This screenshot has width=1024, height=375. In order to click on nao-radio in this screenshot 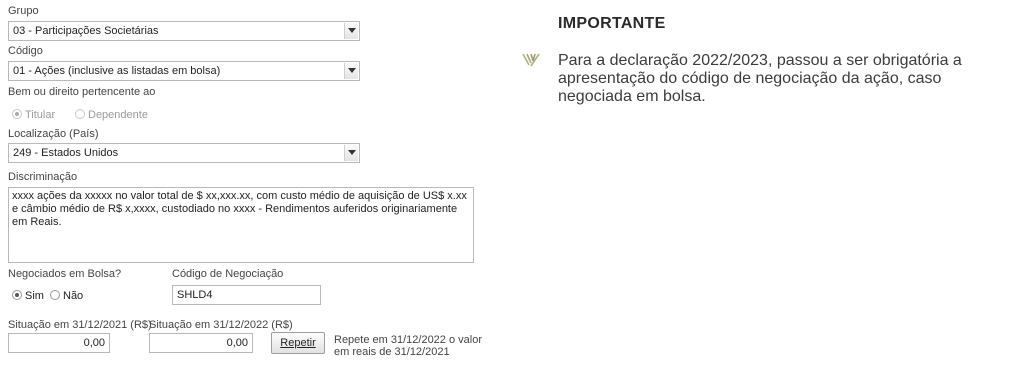, I will do `click(55, 295)`.